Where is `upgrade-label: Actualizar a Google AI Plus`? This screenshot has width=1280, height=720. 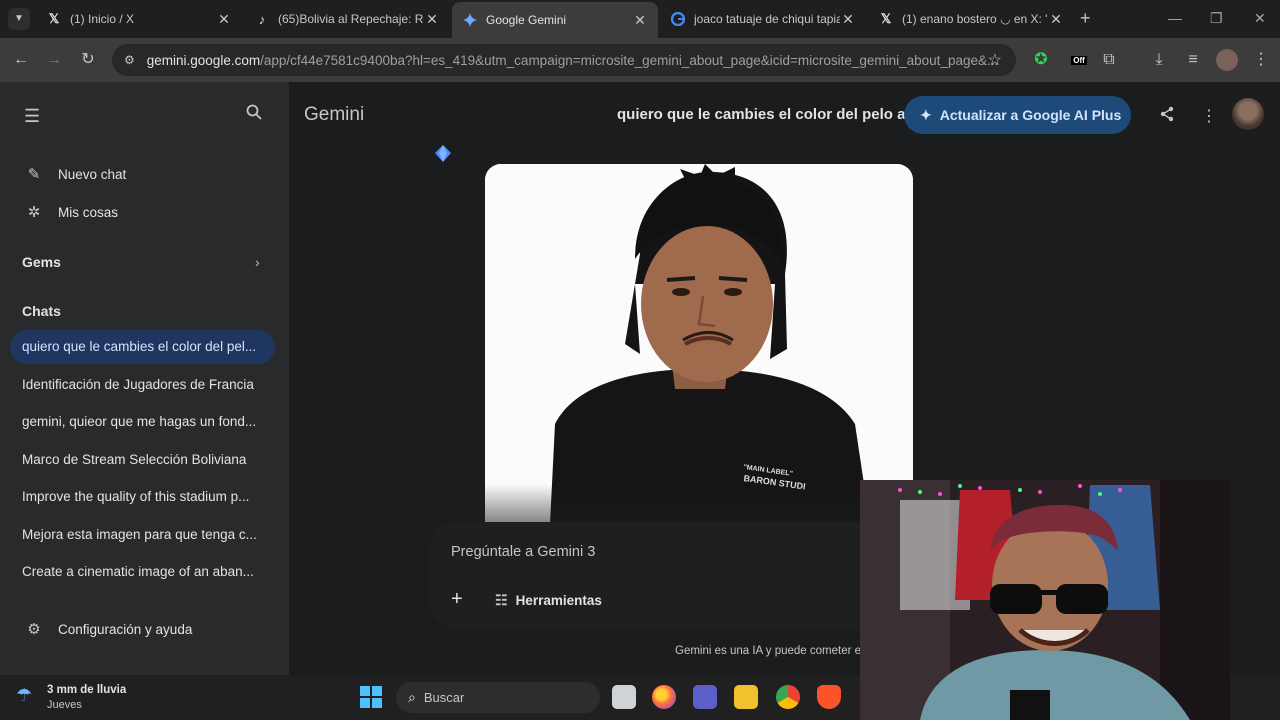 upgrade-label: Actualizar a Google AI Plus is located at coordinates (1030, 115).